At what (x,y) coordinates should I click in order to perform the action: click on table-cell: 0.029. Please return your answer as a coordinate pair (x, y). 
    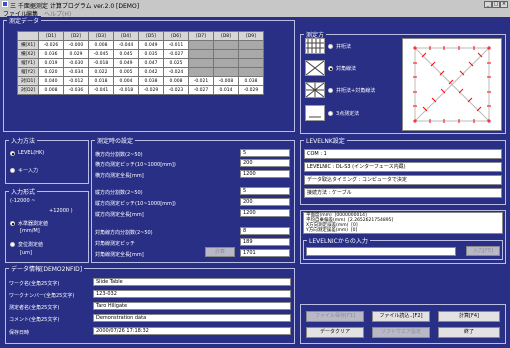
    Looking at the image, I should click on (76, 54).